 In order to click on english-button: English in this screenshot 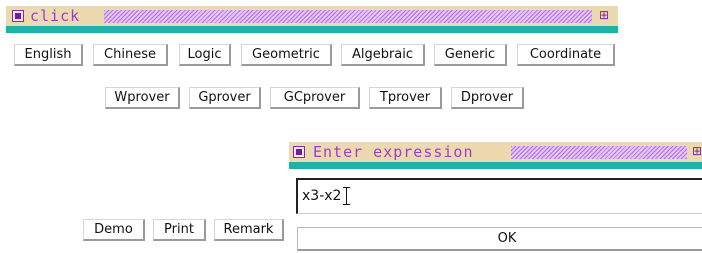, I will do `click(48, 55)`.